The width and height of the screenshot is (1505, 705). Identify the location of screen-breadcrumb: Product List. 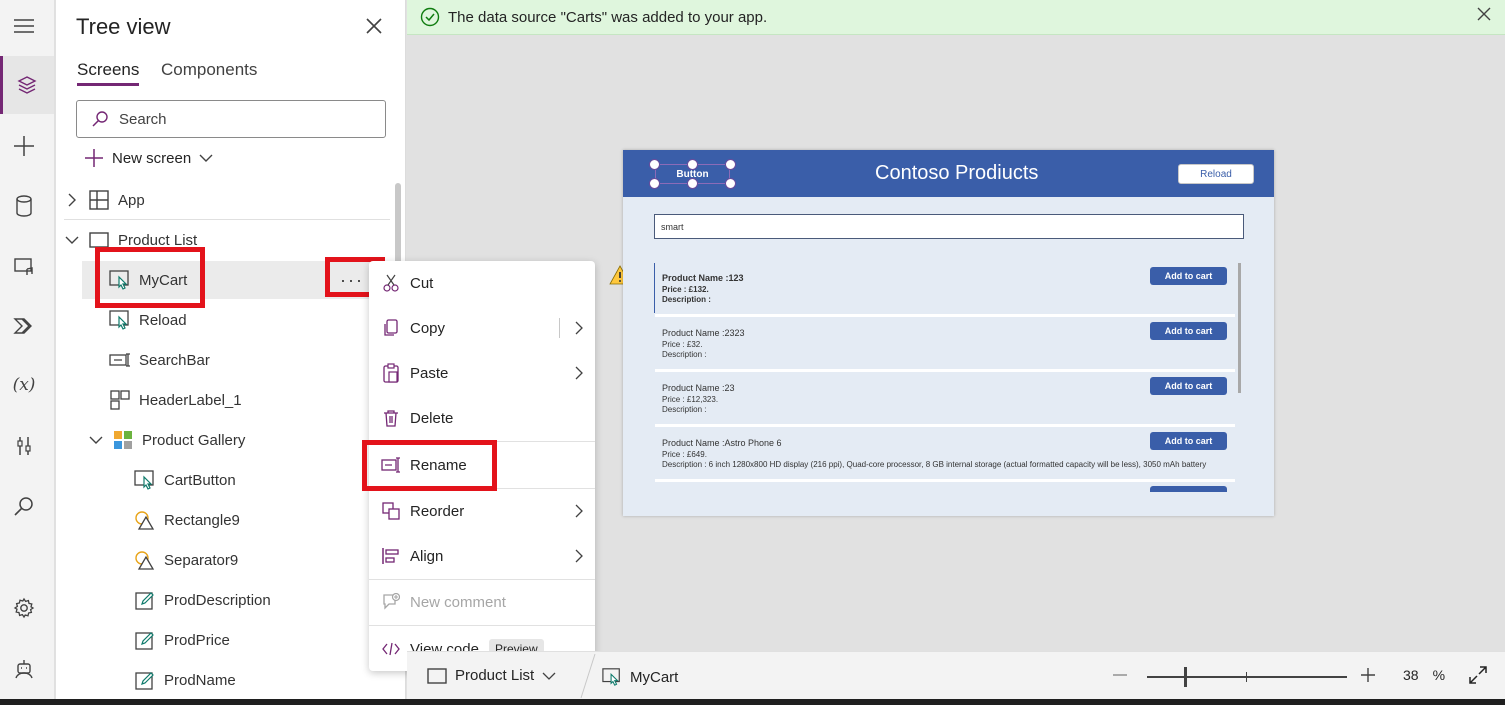
(491, 675).